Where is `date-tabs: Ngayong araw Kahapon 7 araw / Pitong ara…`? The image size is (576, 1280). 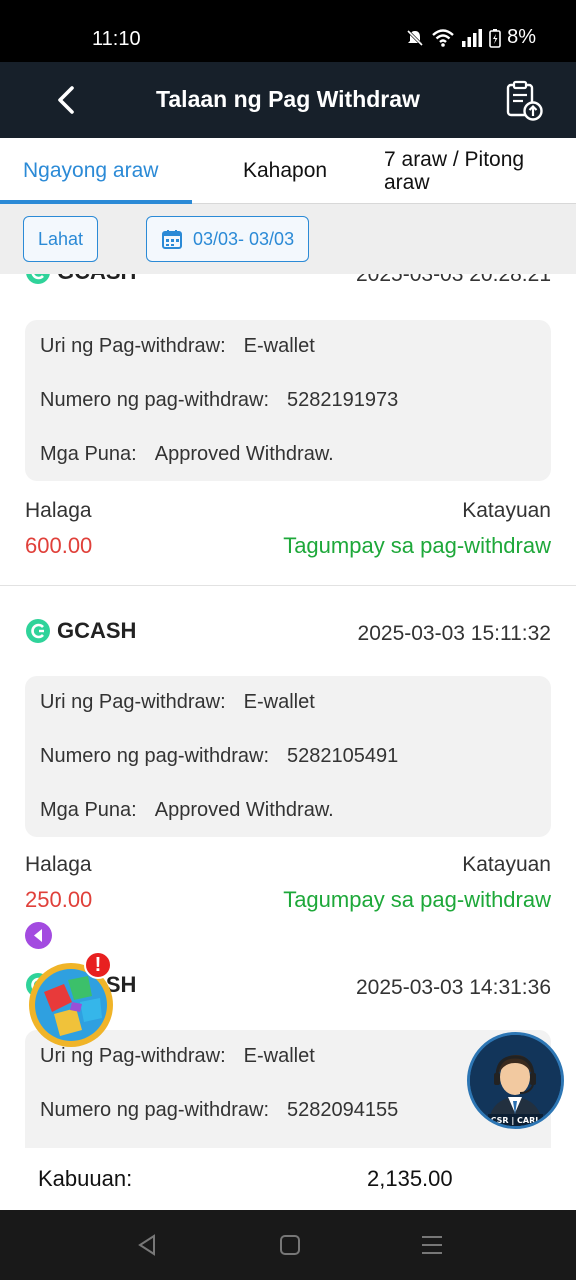
date-tabs: Ngayong araw Kahapon 7 araw / Pitong ara… is located at coordinates (288, 171).